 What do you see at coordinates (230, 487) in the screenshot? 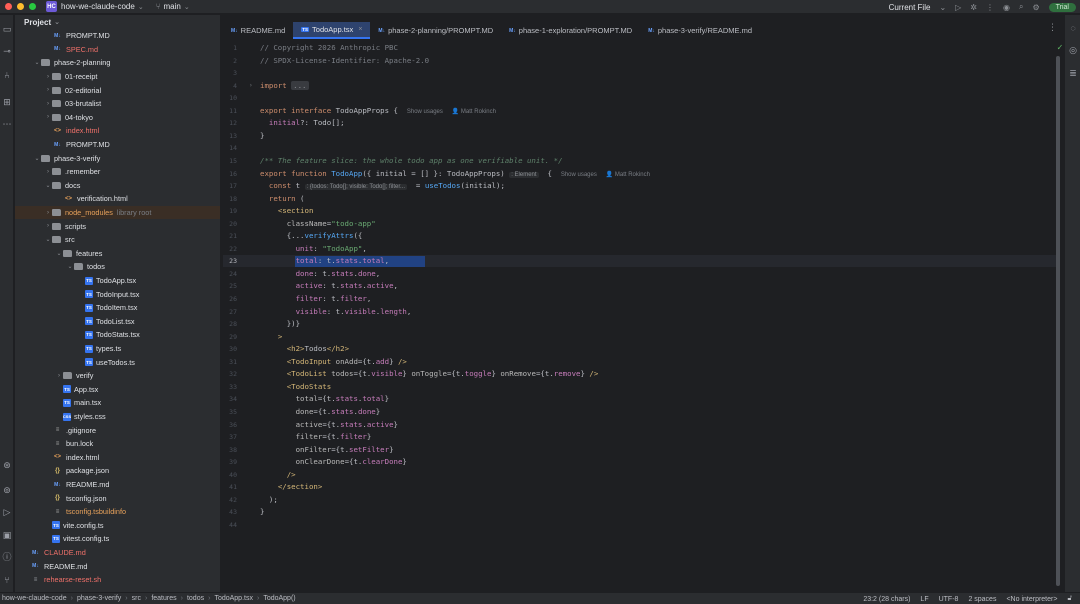
I see `line-number: 41` at bounding box center [230, 487].